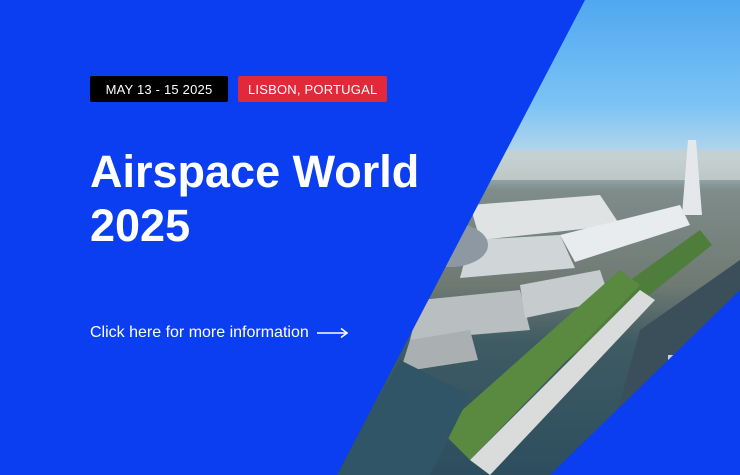  I want to click on date-badge: MAY 13 - 15 2025, so click(159, 89).